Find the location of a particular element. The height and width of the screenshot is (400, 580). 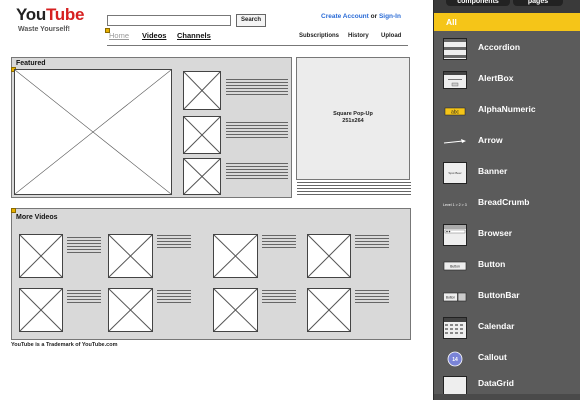

filter-all: All is located at coordinates (507, 22).